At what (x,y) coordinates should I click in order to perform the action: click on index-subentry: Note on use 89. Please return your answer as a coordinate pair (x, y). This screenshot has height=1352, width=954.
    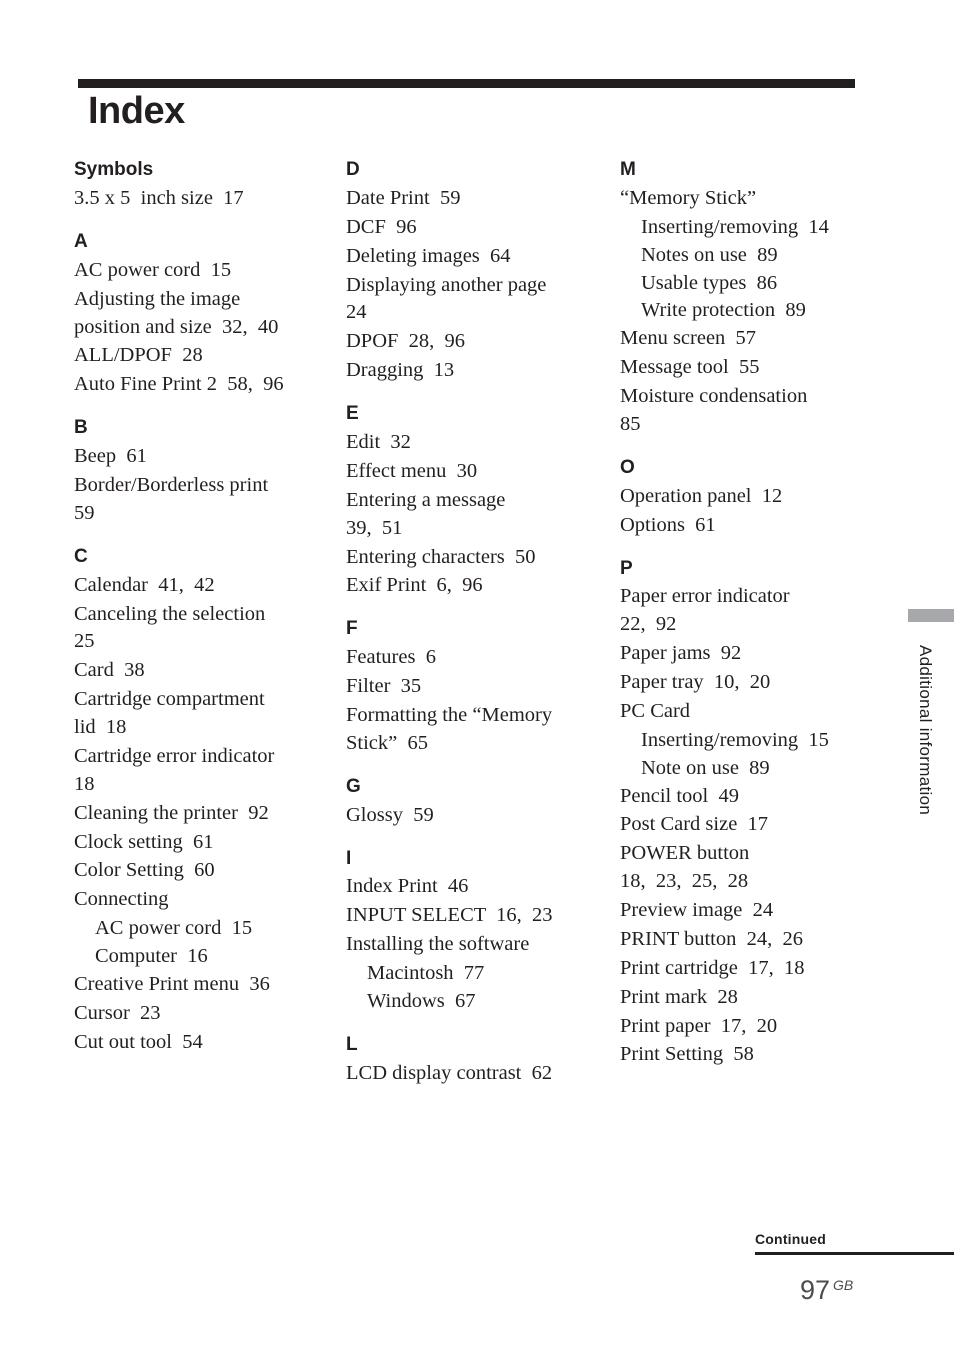
    Looking at the image, I should click on (705, 767).